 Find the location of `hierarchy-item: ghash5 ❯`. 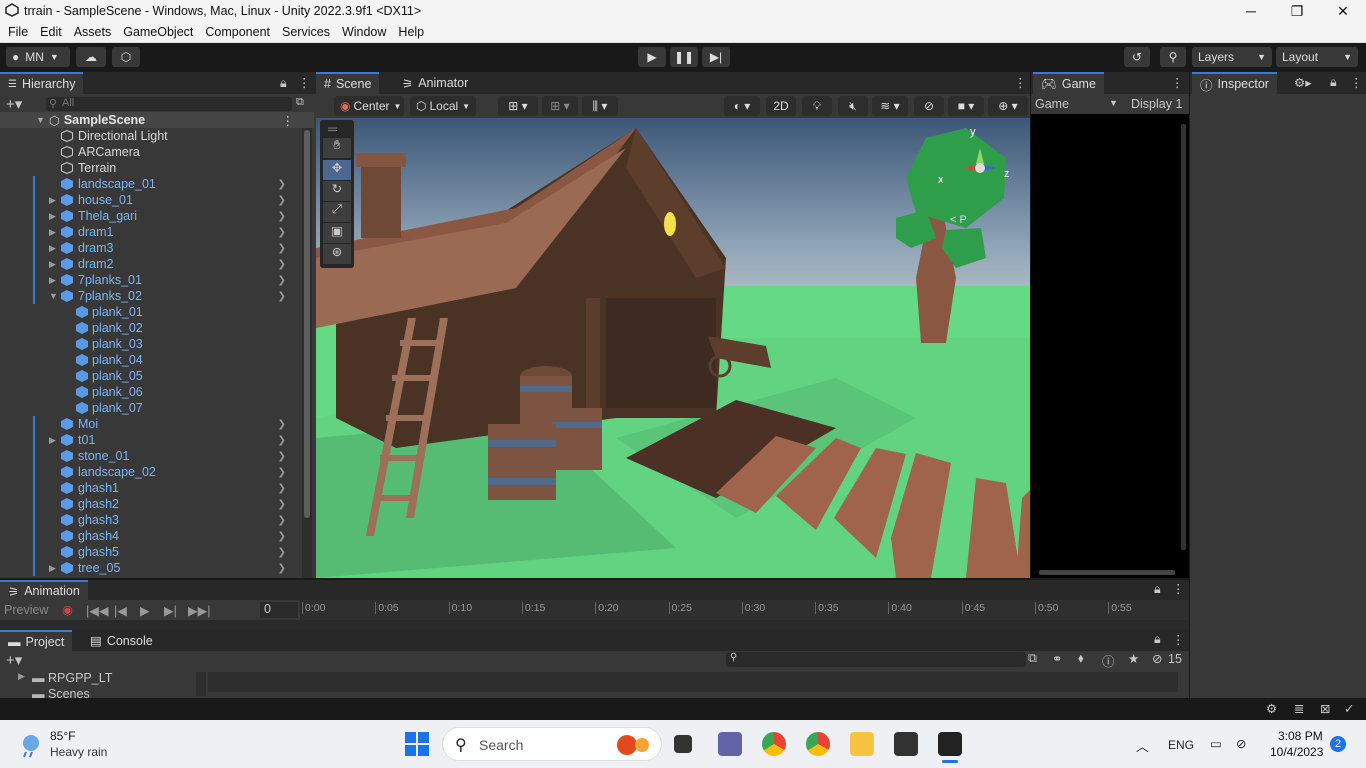

hierarchy-item: ghash5 ❯ is located at coordinates (150, 552).